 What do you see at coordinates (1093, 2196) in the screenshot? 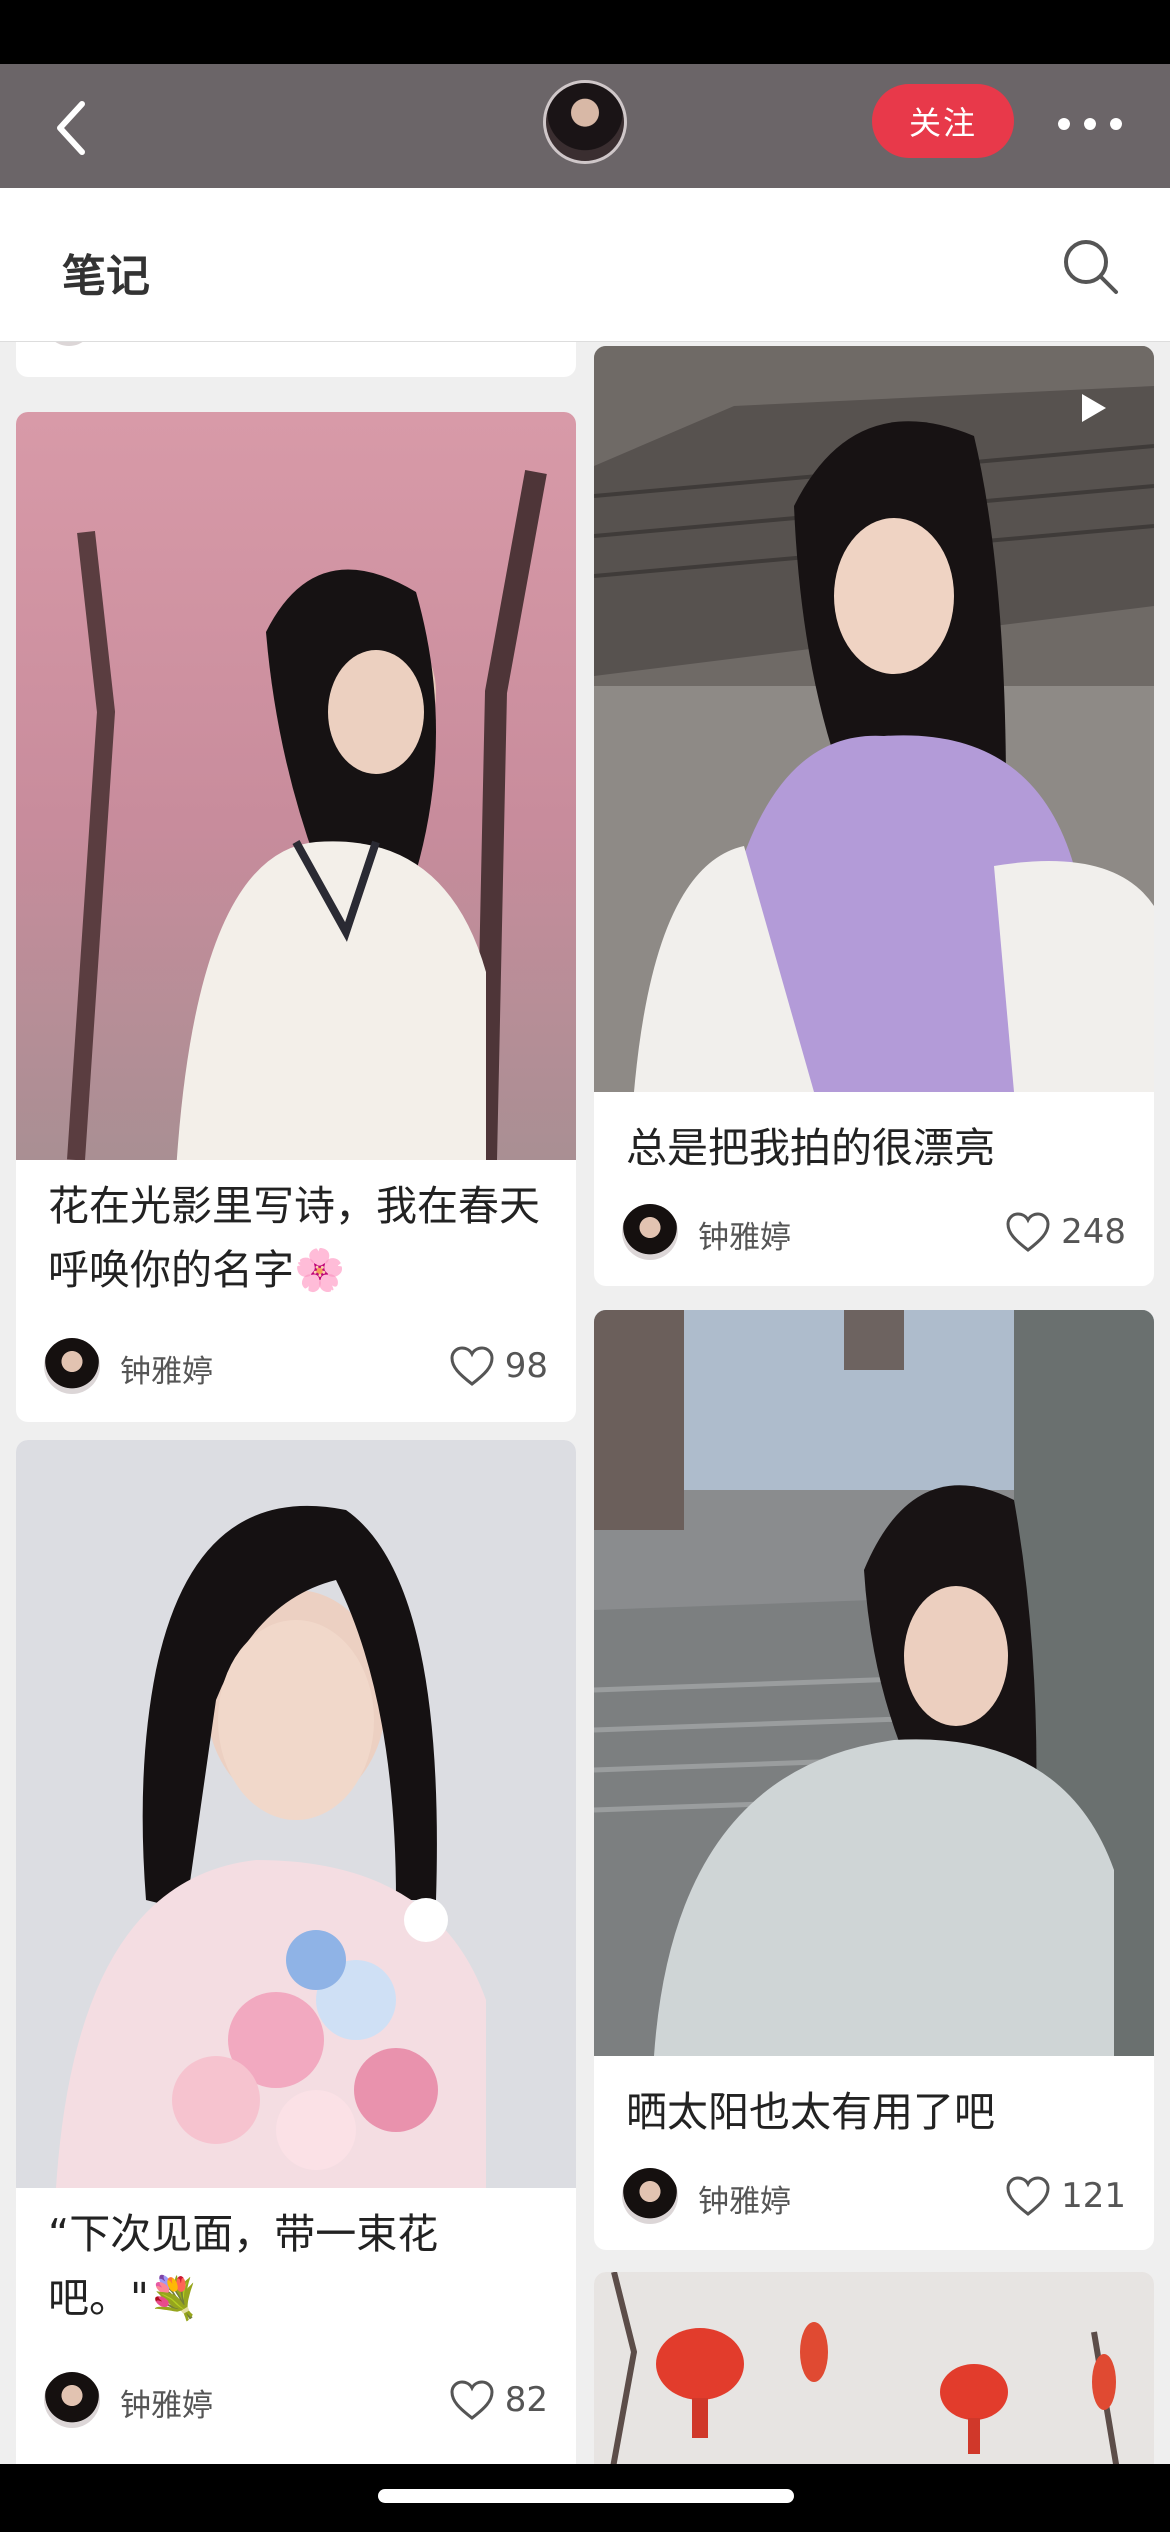
I see `like-count: 121` at bounding box center [1093, 2196].